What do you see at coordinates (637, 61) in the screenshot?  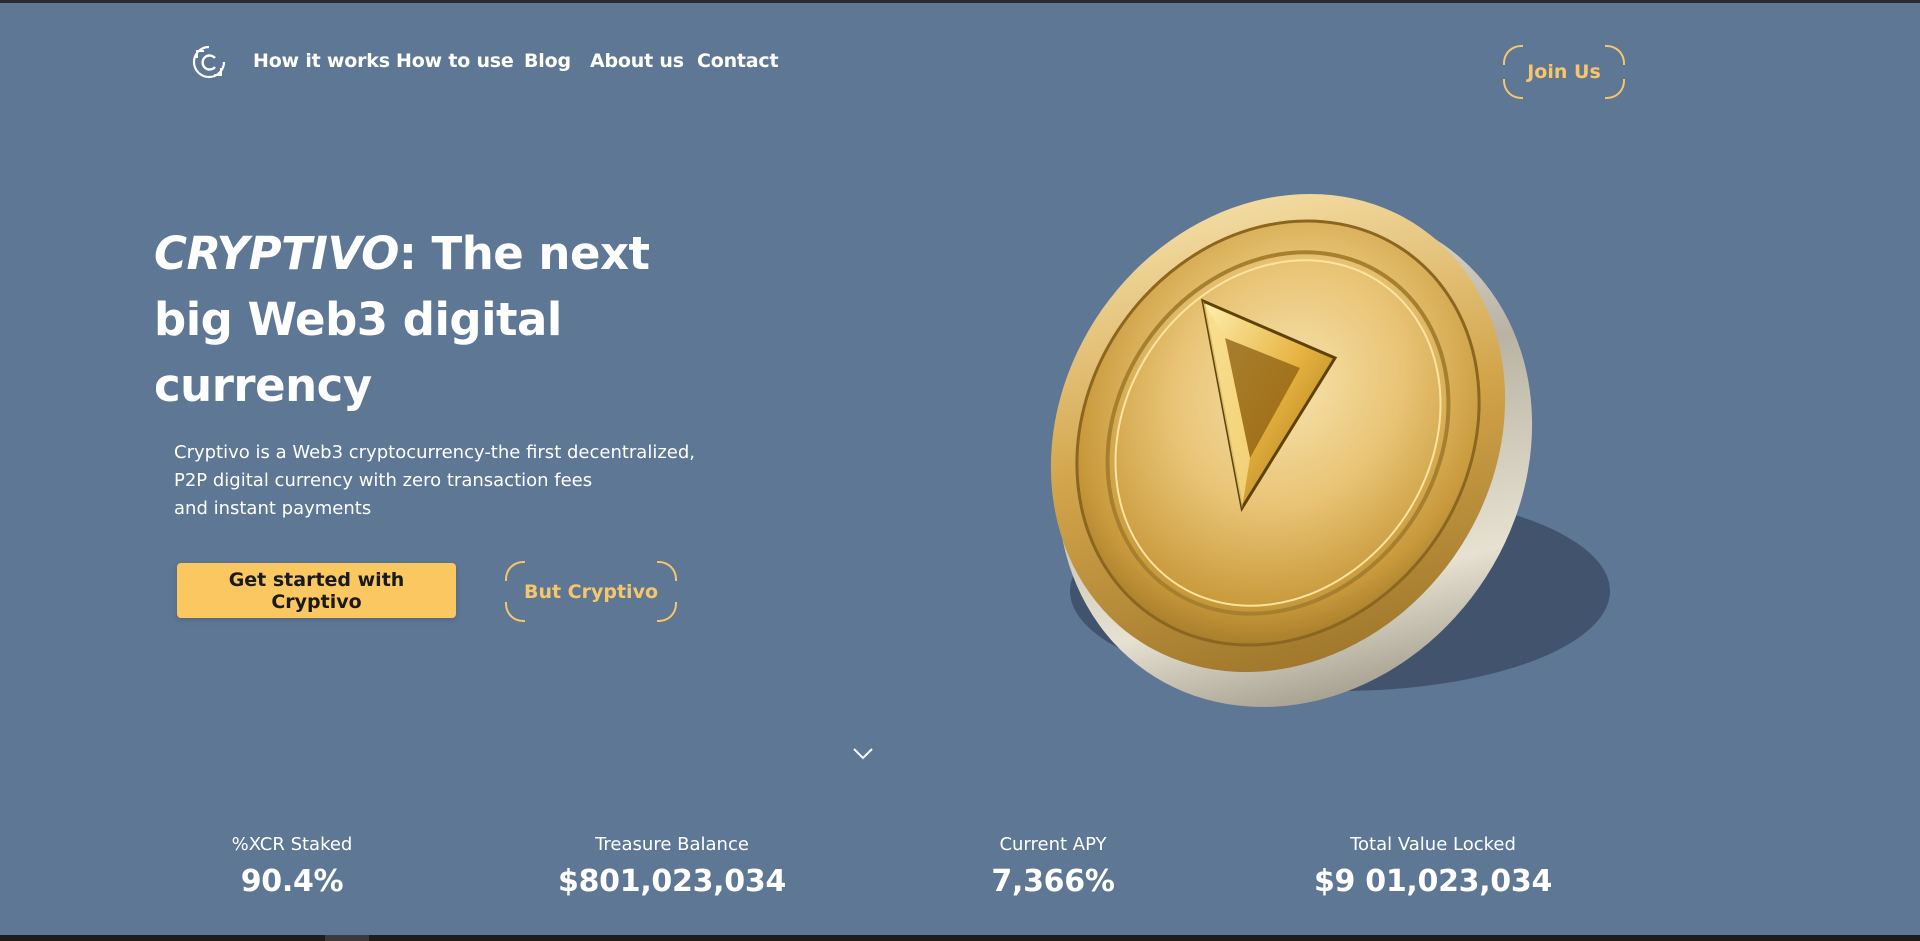 I see `nav-link-about-us: About us` at bounding box center [637, 61].